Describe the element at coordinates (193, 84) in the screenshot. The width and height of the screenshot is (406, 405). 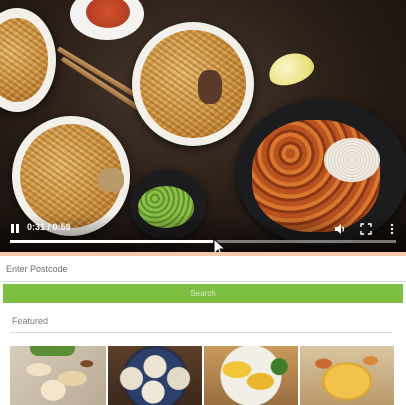
I see `noodles` at that location.